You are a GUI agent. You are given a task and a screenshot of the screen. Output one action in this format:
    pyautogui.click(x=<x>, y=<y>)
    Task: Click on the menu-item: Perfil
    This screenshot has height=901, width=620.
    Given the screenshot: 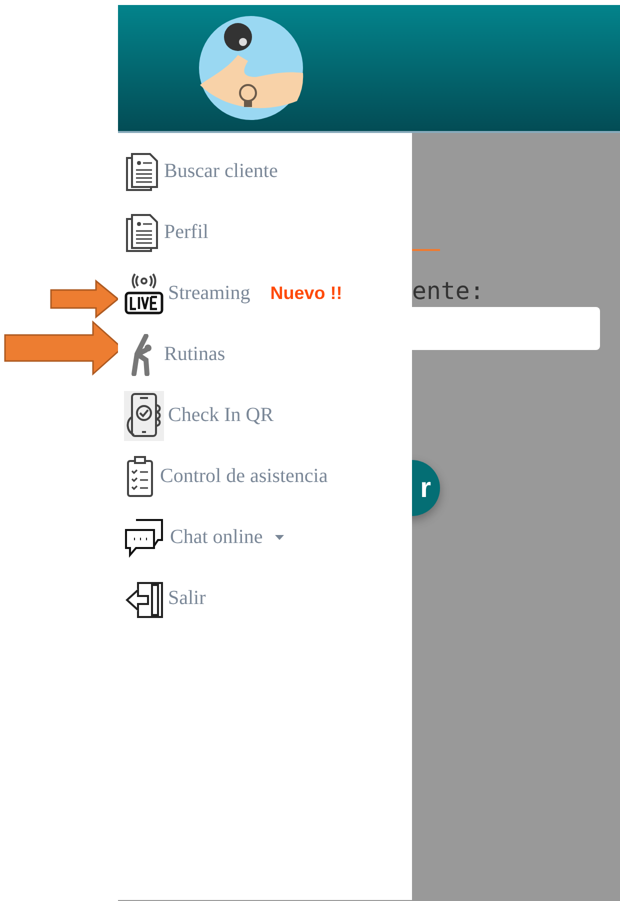 What is the action you would take?
    pyautogui.click(x=268, y=232)
    